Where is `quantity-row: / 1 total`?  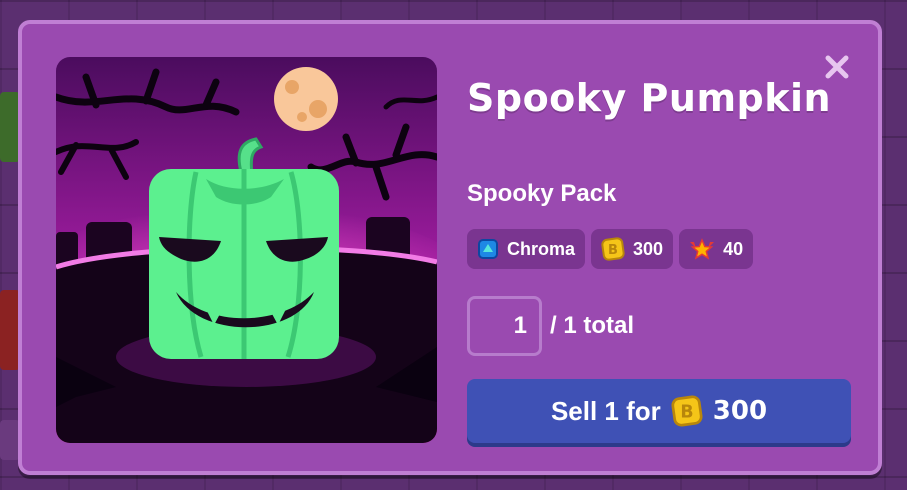 quantity-row: / 1 total is located at coordinates (550, 326).